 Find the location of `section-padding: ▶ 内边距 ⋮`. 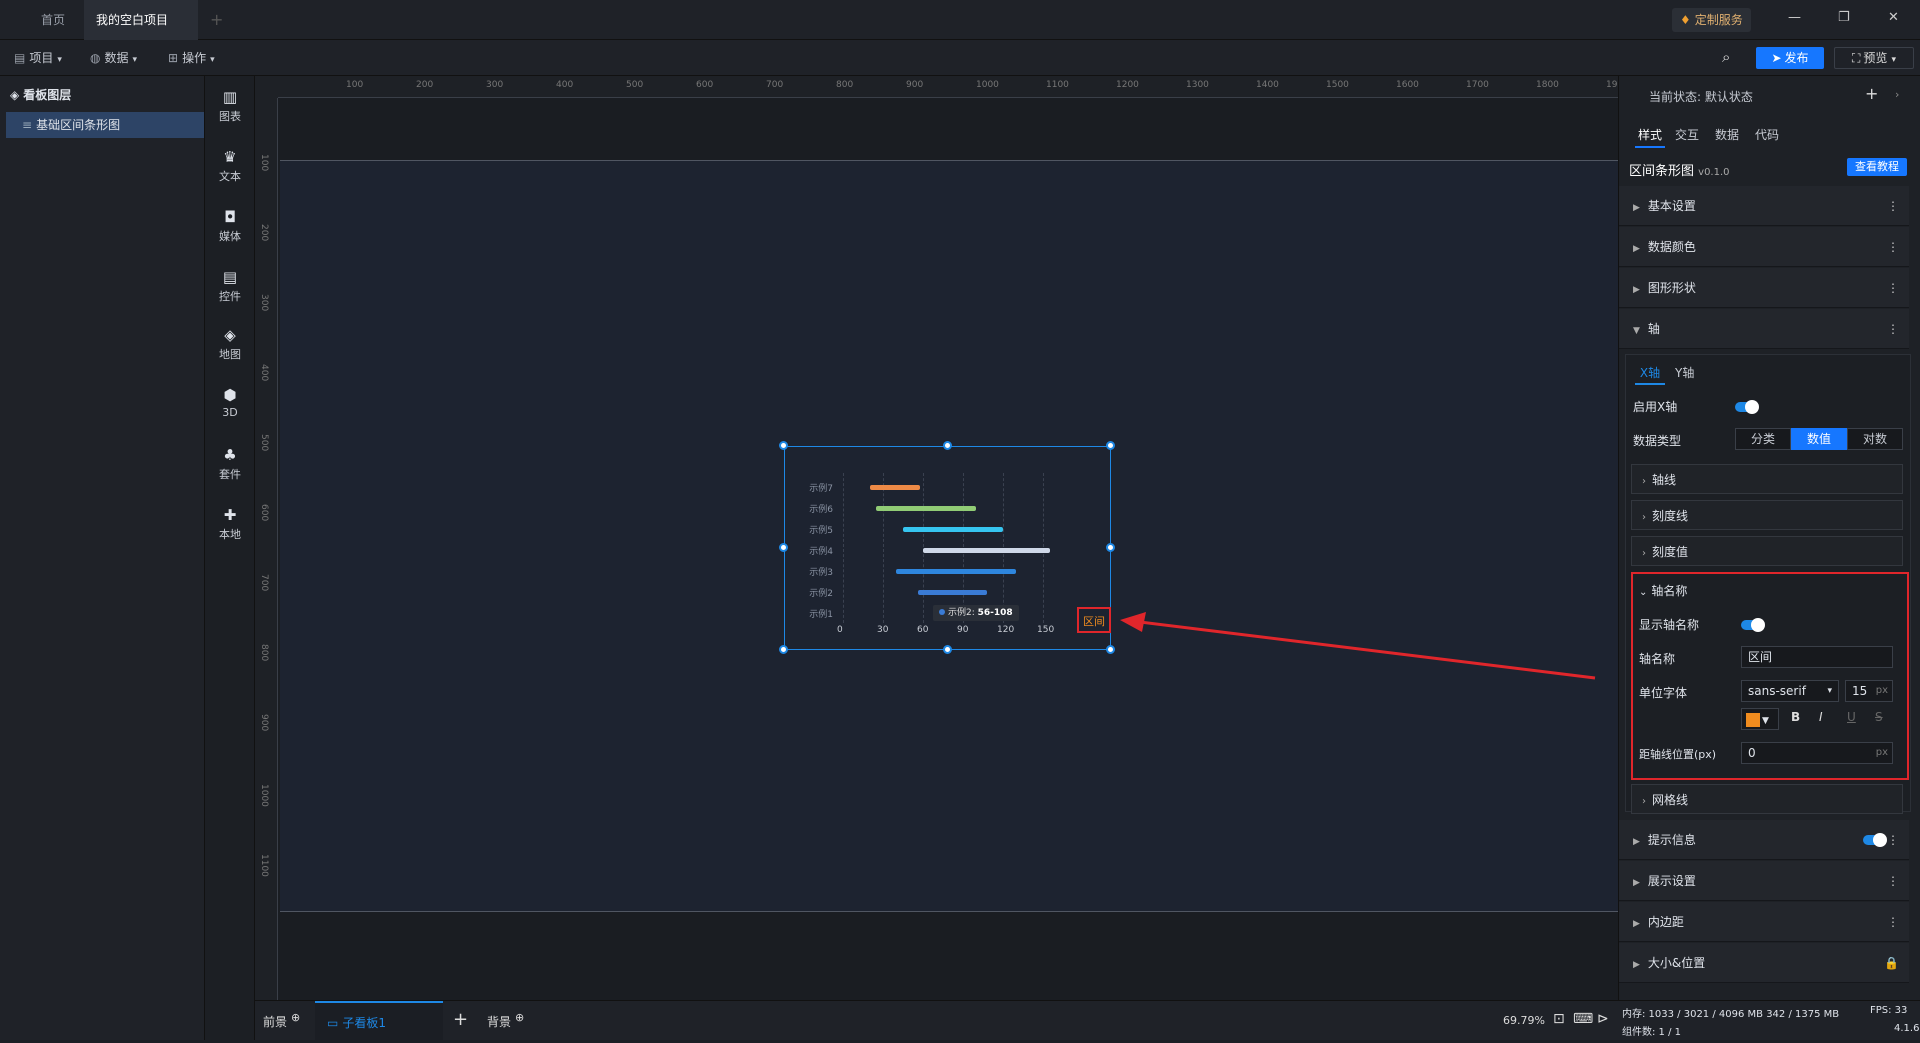

section-padding: ▶ 内边距 ⋮ is located at coordinates (1764, 922).